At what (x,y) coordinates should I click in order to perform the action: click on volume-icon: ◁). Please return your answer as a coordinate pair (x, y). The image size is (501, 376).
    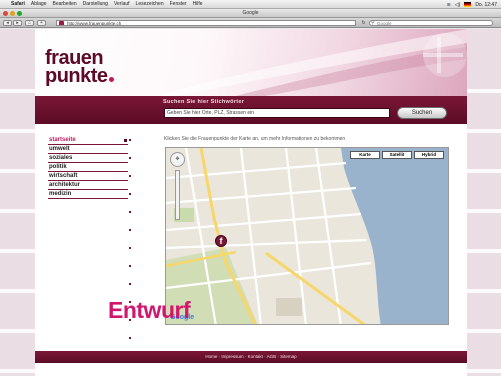
    Looking at the image, I should click on (458, 5).